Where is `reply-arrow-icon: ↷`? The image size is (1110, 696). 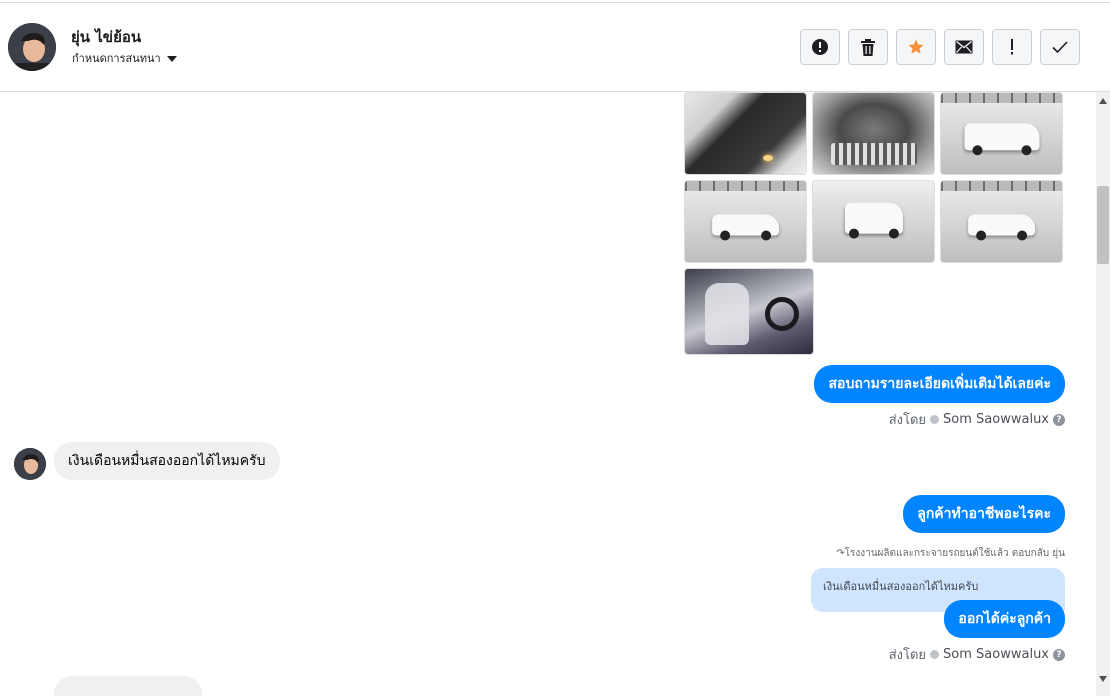 reply-arrow-icon: ↷ is located at coordinates (840, 553).